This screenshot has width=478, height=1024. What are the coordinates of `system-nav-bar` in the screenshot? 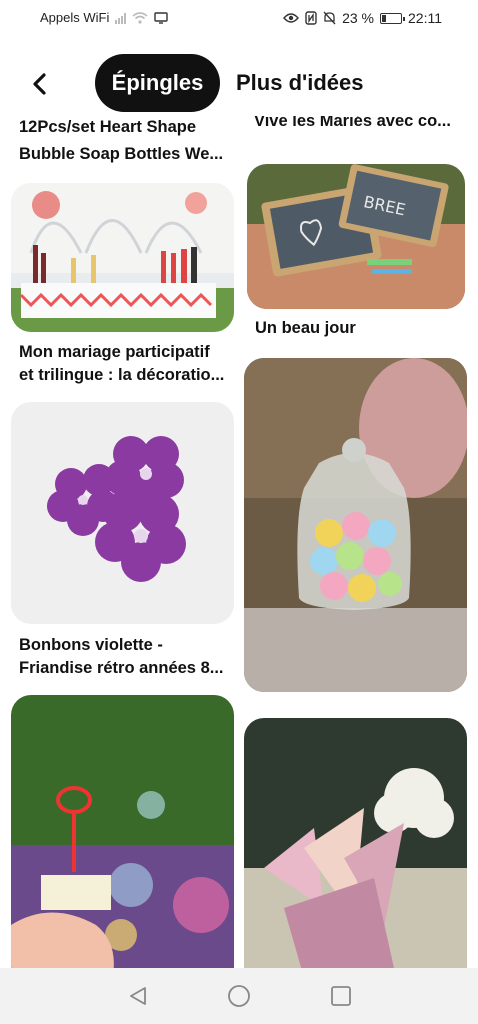 It's located at (239, 996).